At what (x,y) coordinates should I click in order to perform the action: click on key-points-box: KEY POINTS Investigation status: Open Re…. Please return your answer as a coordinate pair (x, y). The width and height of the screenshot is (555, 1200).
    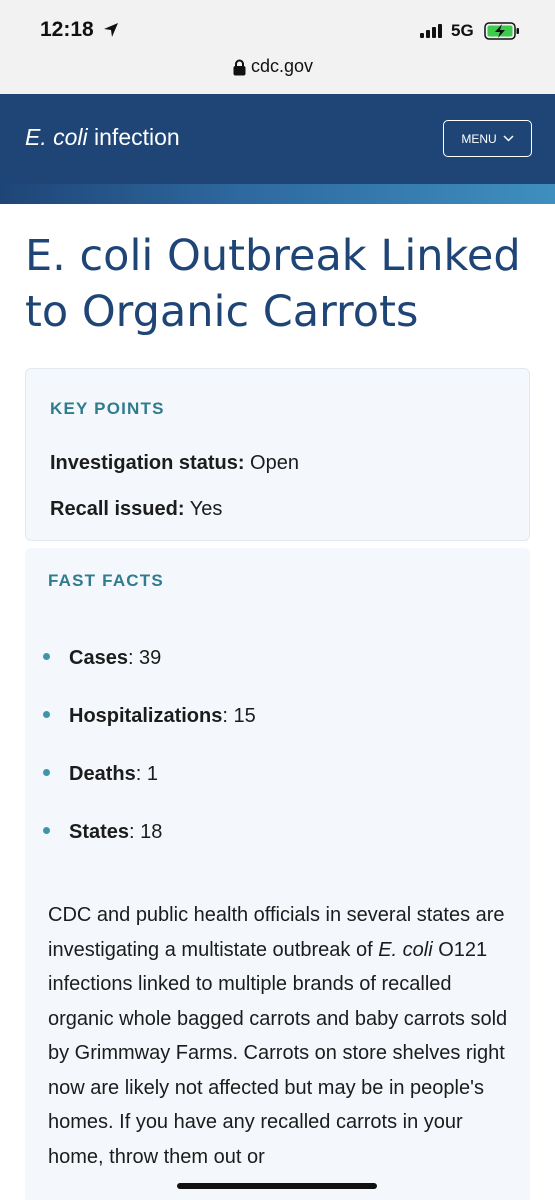
    Looking at the image, I should click on (277, 454).